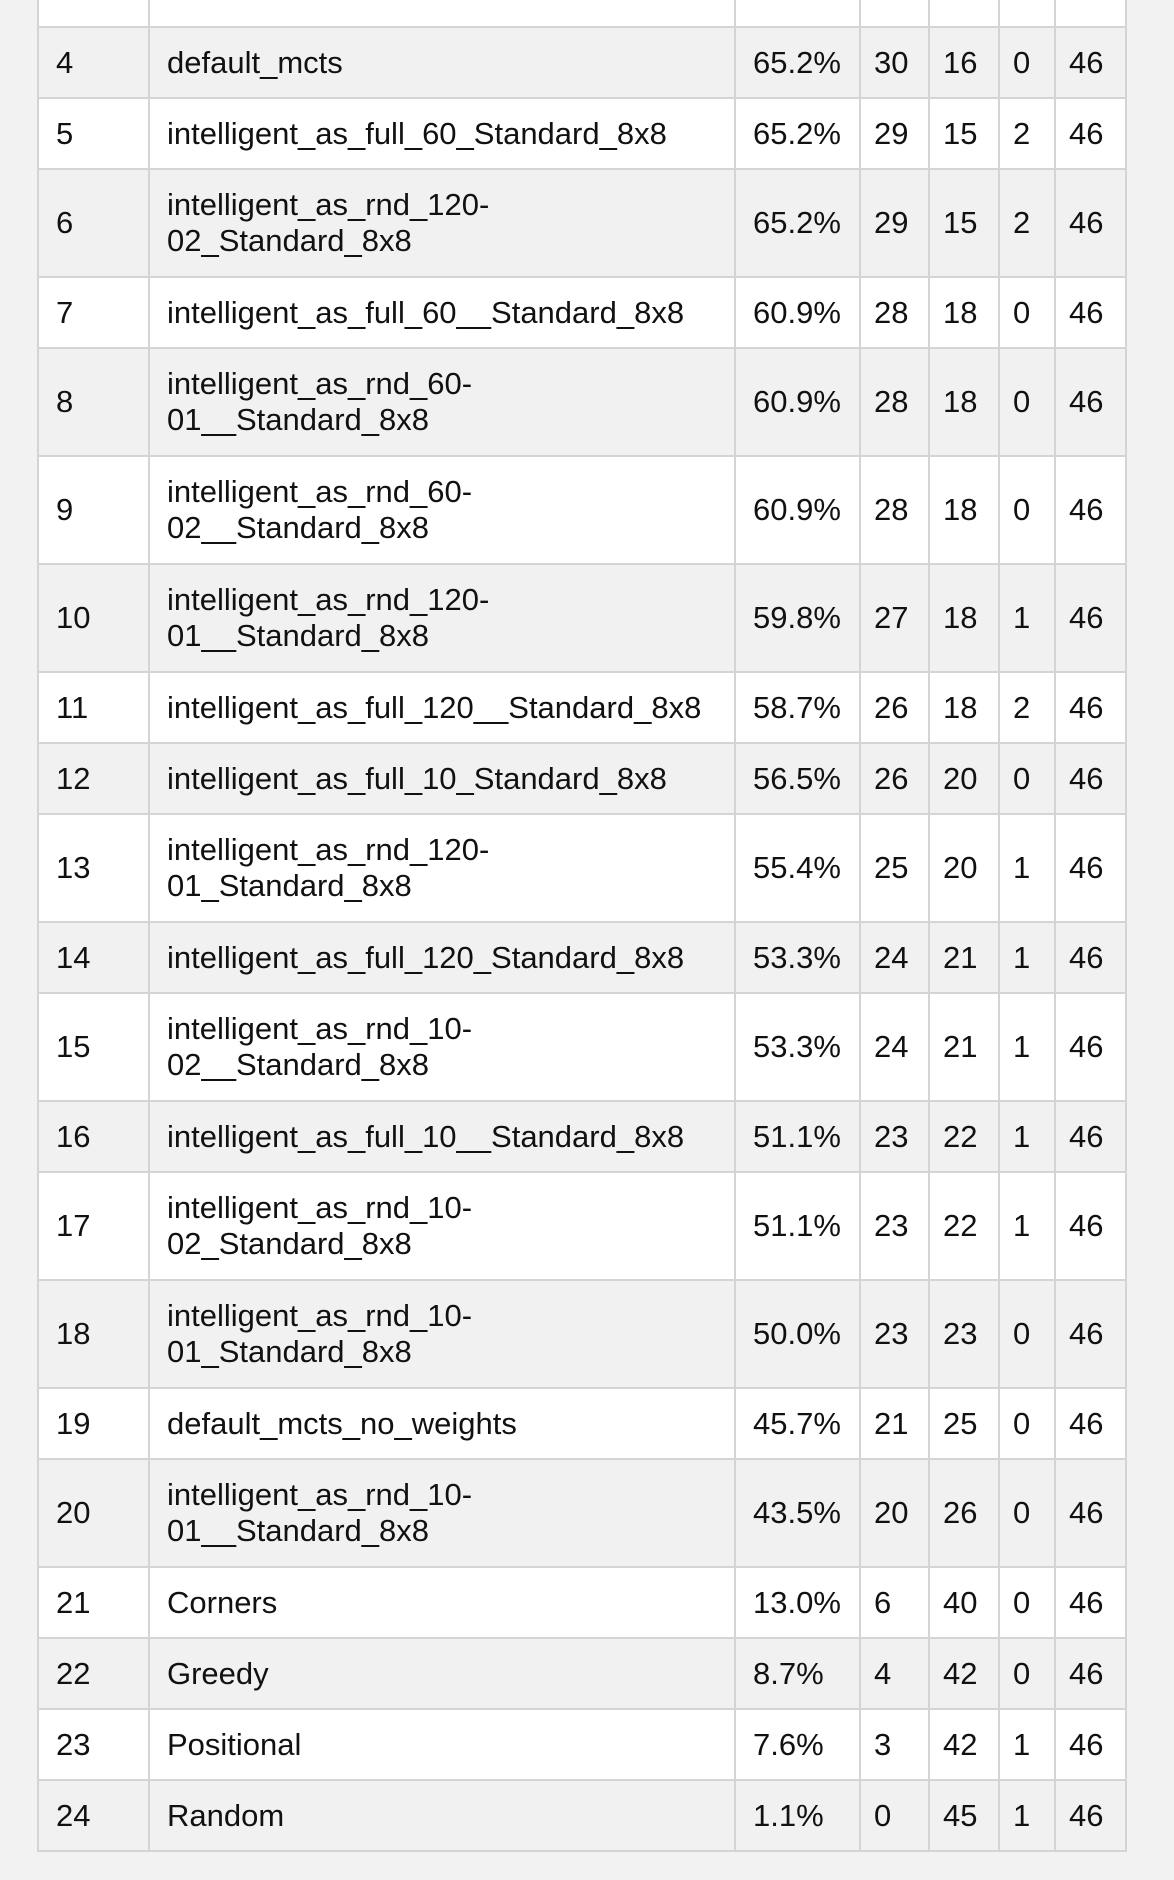  Describe the element at coordinates (797, 1744) in the screenshot. I see `win-percent-cell: 7.6%` at that location.